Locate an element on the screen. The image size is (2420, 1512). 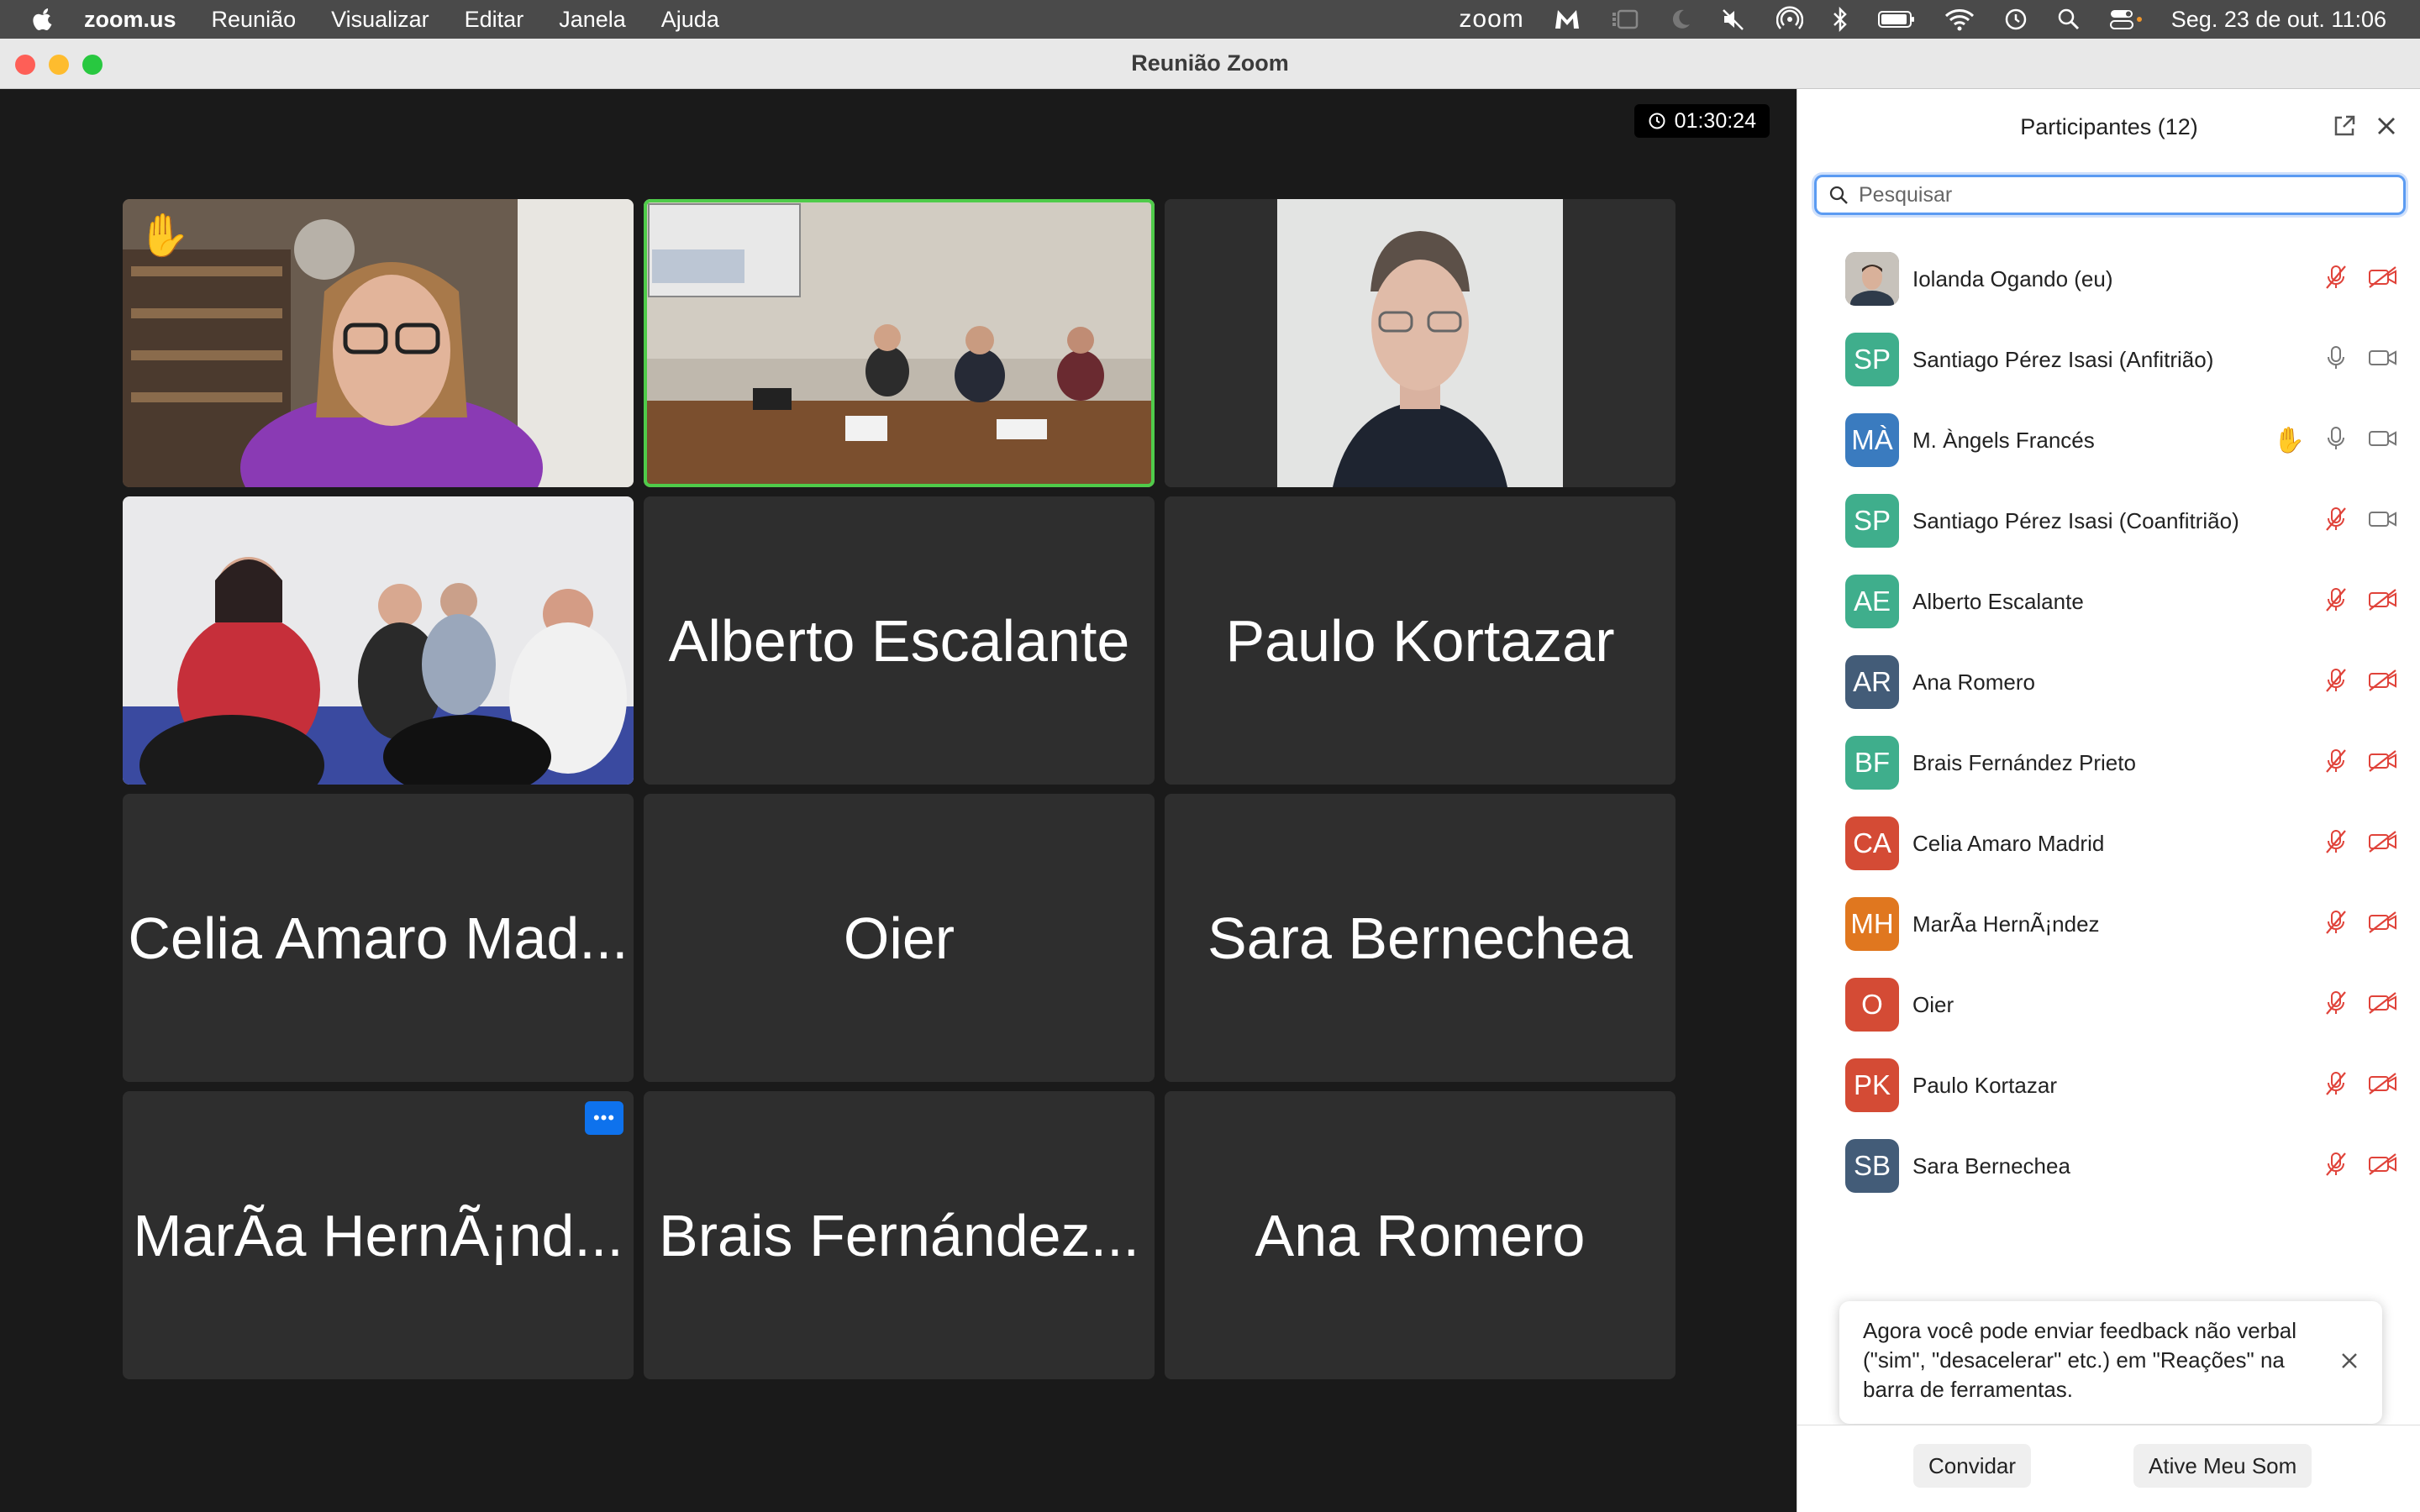
battery-icon is located at coordinates (1896, 19).